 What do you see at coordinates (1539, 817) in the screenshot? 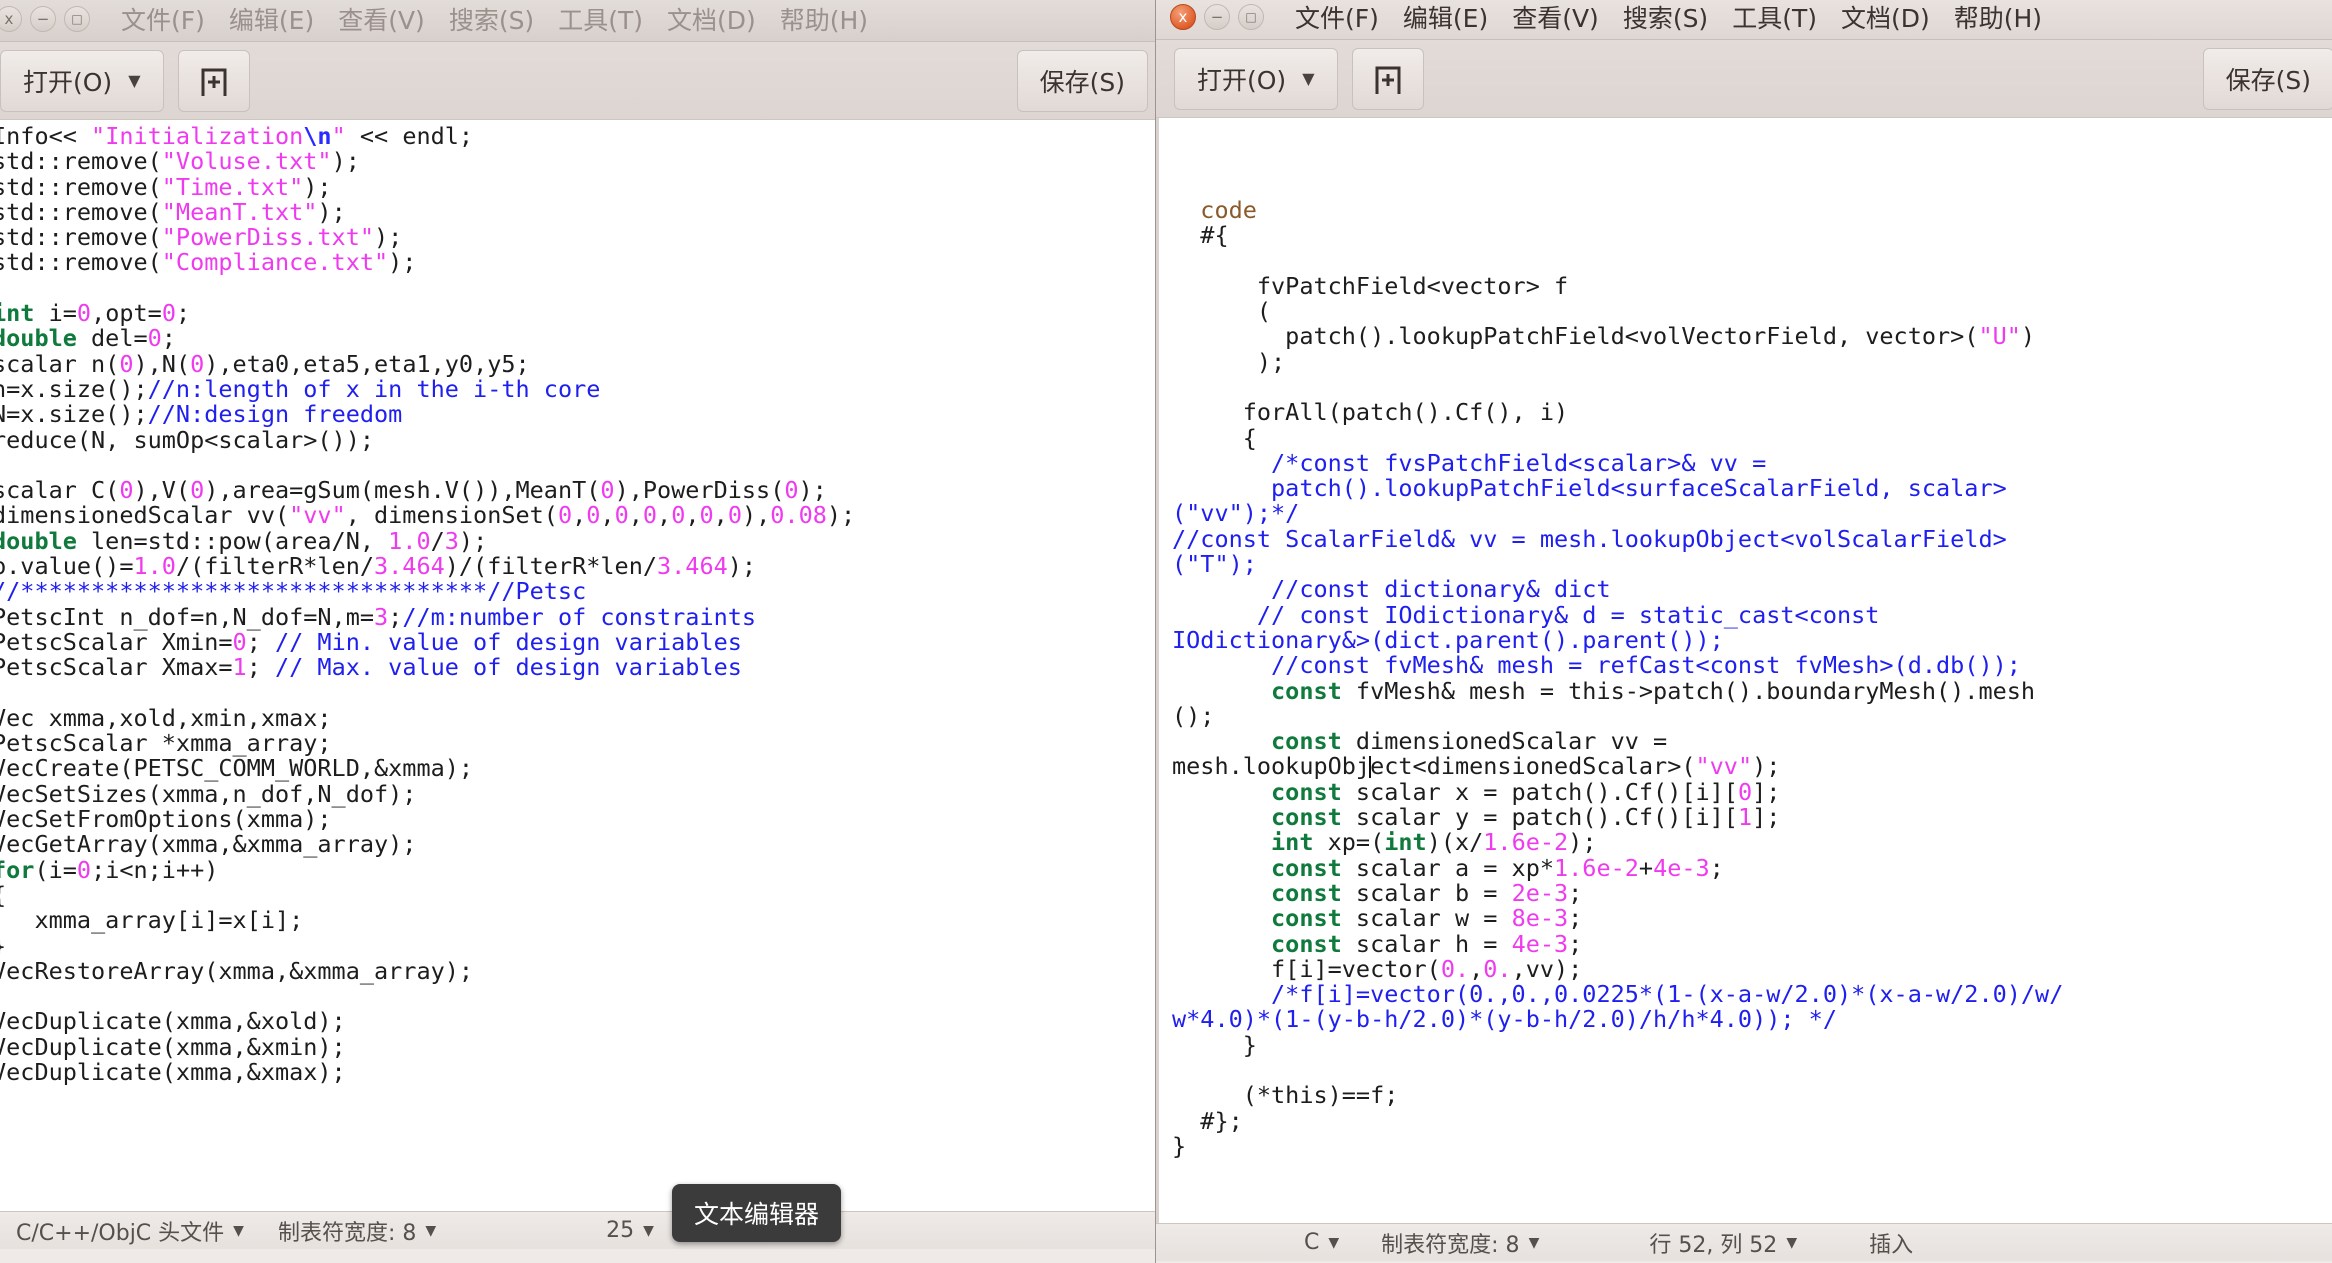
I see `code-token: scalar y = patch().Cf()[i][` at bounding box center [1539, 817].